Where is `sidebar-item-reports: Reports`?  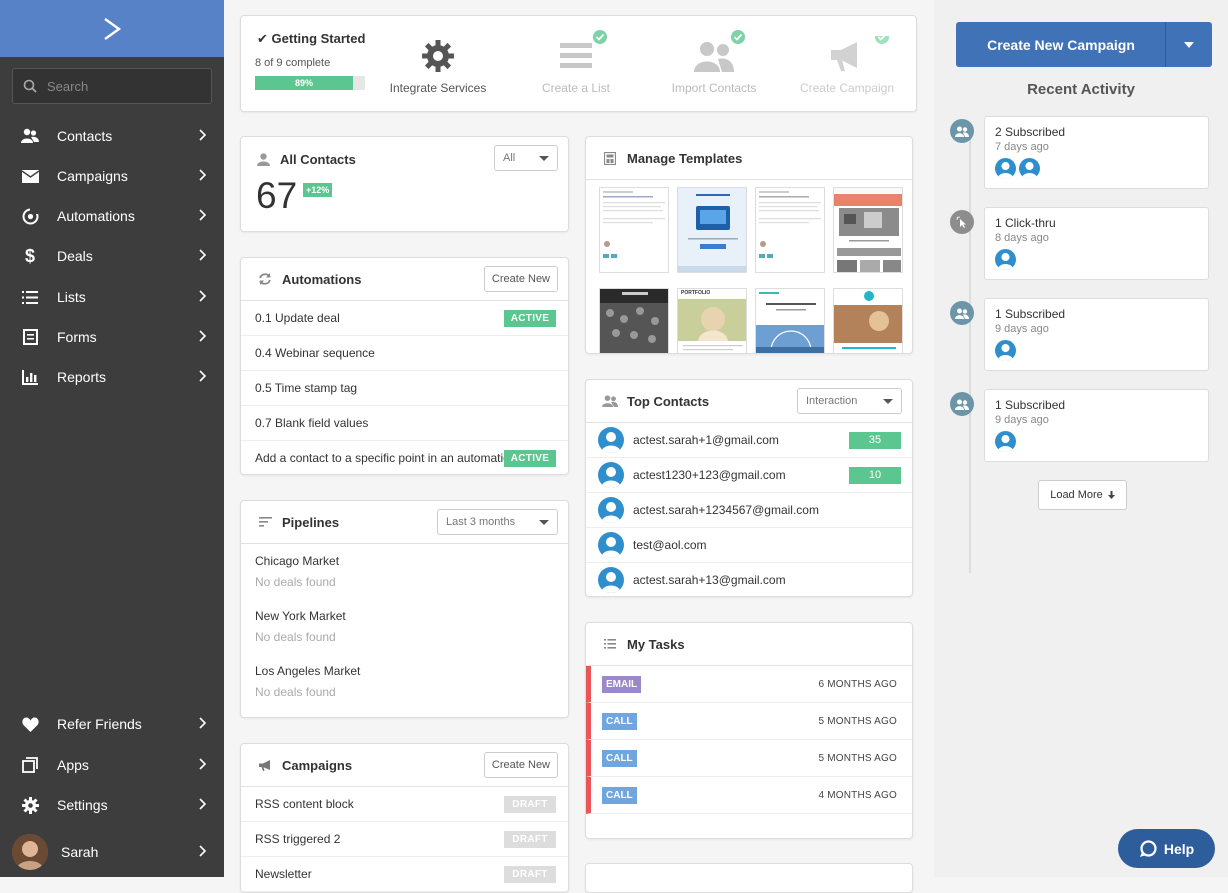
sidebar-item-reports: Reports is located at coordinates (112, 377).